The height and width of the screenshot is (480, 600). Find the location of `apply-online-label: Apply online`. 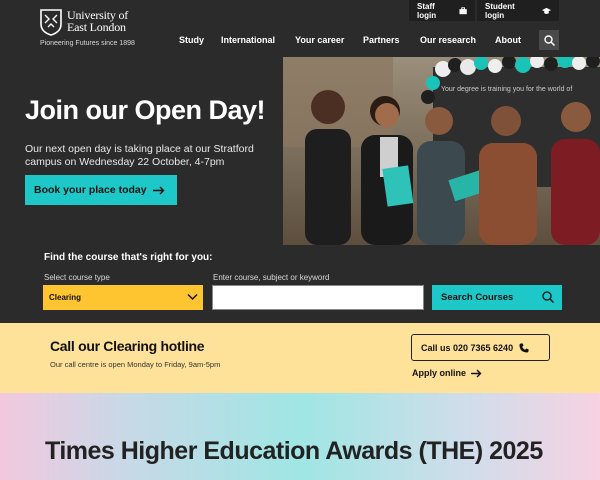

apply-online-label: Apply online is located at coordinates (439, 373).